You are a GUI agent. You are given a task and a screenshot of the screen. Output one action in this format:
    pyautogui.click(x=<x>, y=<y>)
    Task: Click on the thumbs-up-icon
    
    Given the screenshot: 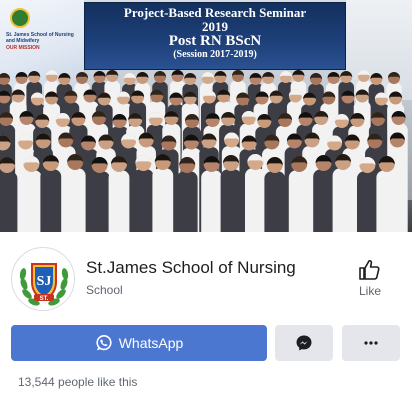 What is the action you would take?
    pyautogui.click(x=369, y=270)
    